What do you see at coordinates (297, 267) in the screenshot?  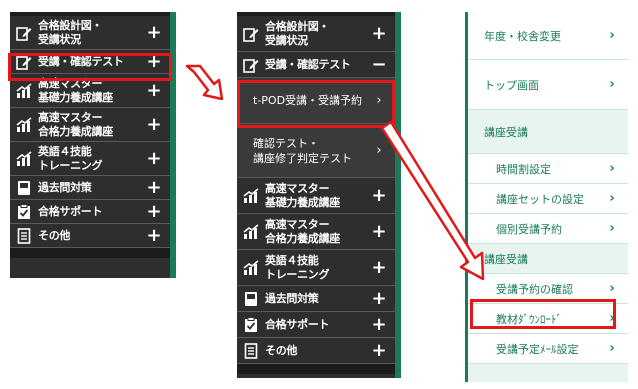 I see `menu-item-label: 英語４技能 トレーニング` at bounding box center [297, 267].